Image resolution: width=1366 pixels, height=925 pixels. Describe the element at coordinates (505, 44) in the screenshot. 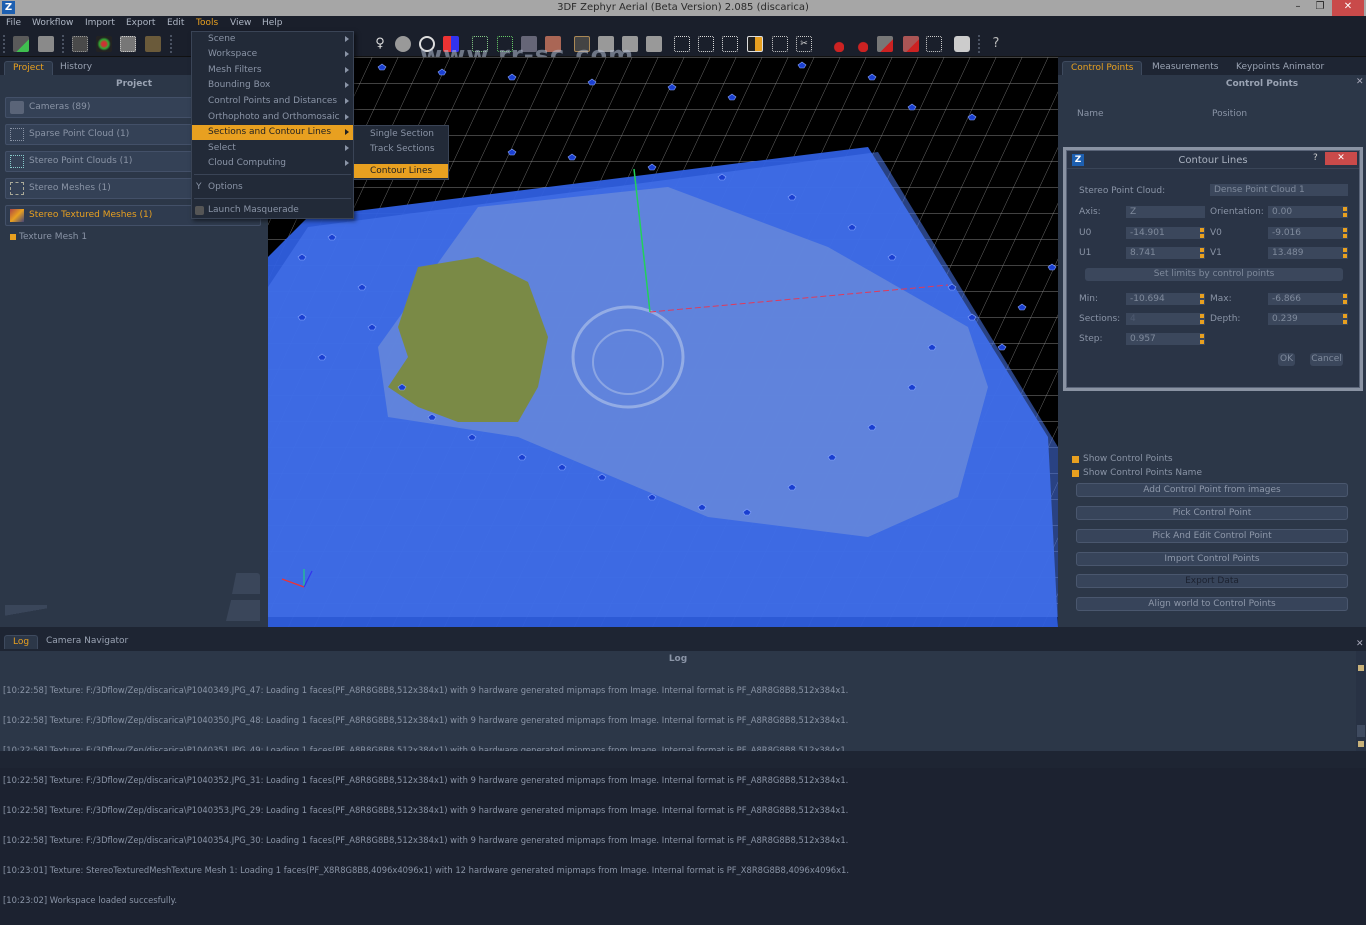

I see `show-dense-icon` at that location.